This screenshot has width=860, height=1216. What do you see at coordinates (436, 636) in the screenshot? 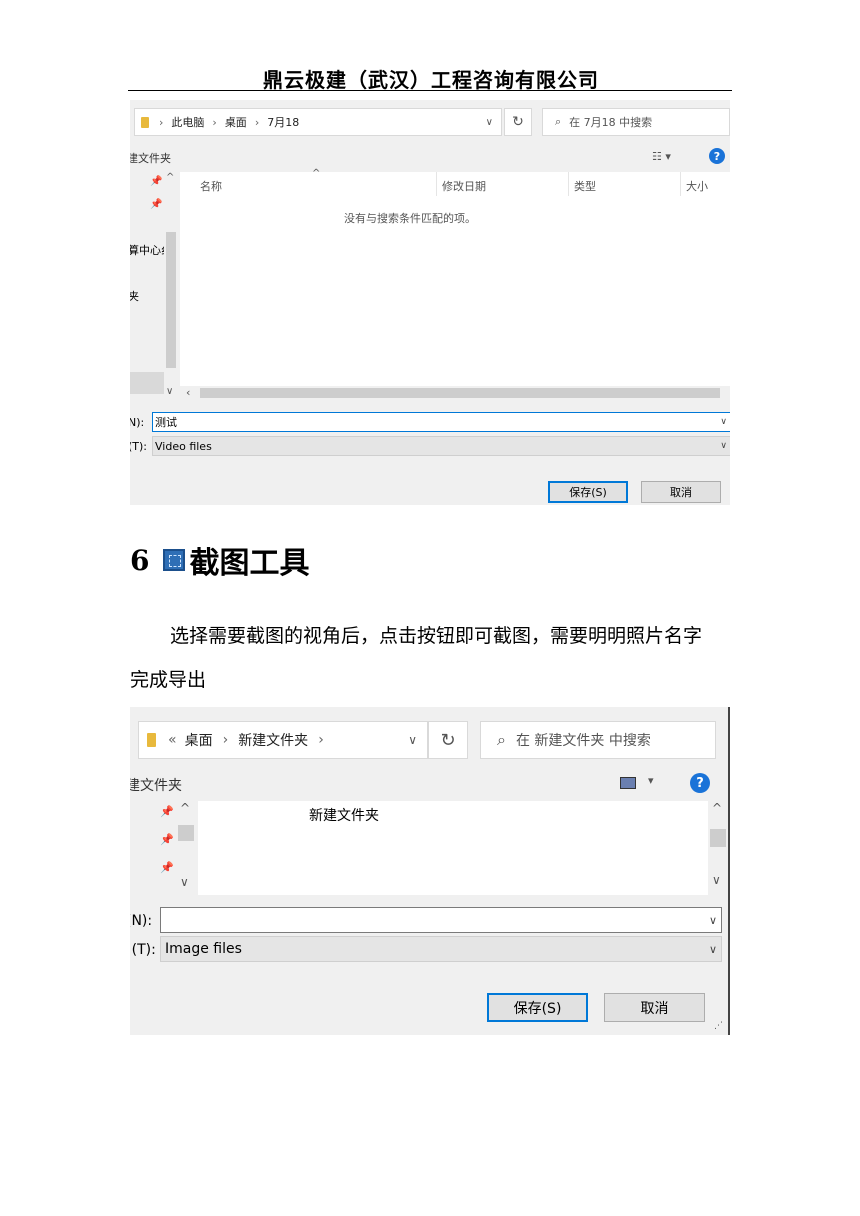
I see `paragraph-text: 选择需要截图的视角后，点击按钮即可截图，需要明明照片名字` at bounding box center [436, 636].